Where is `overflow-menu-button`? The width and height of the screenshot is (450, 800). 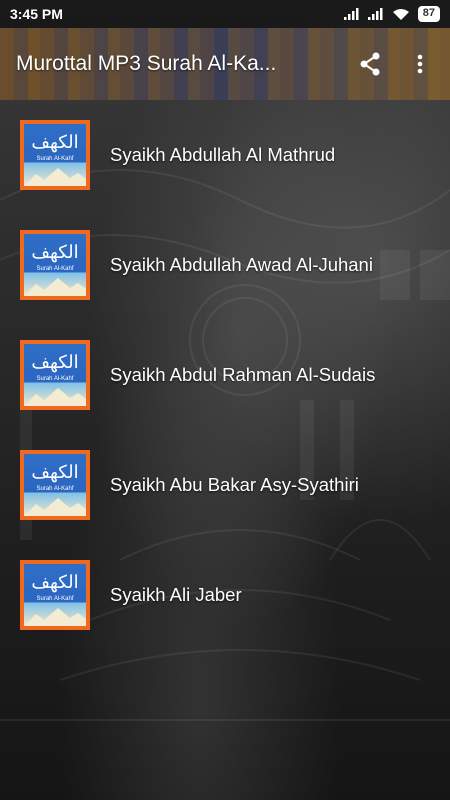 overflow-menu-button is located at coordinates (420, 64).